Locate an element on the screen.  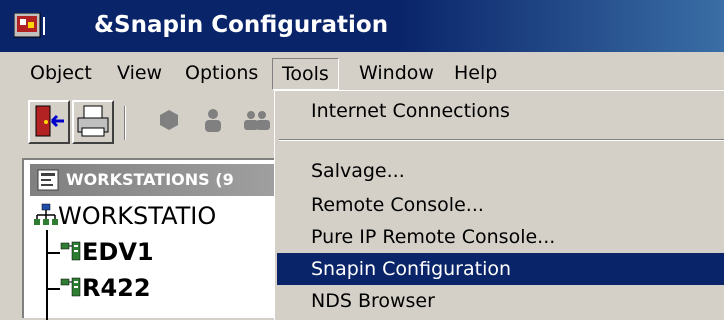
menu-separator is located at coordinates (501, 140).